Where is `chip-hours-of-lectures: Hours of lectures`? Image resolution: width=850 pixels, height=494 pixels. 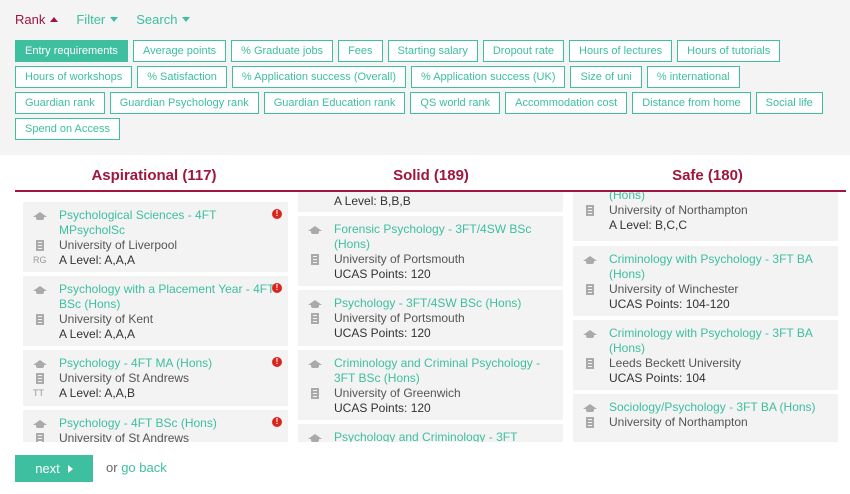
chip-hours-of-lectures: Hours of lectures is located at coordinates (621, 51).